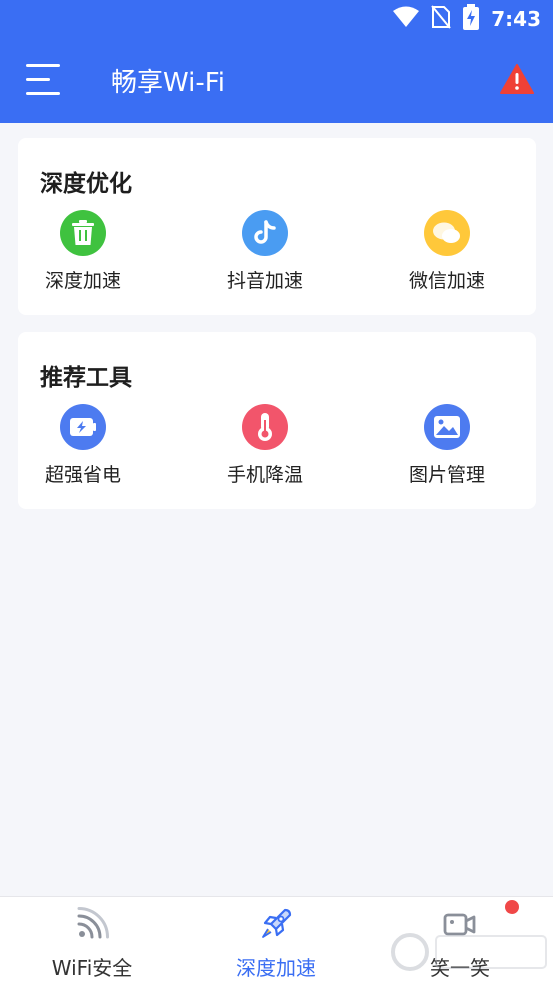 This screenshot has width=553, height=983. I want to click on tool-label: 手机降温, so click(264, 475).